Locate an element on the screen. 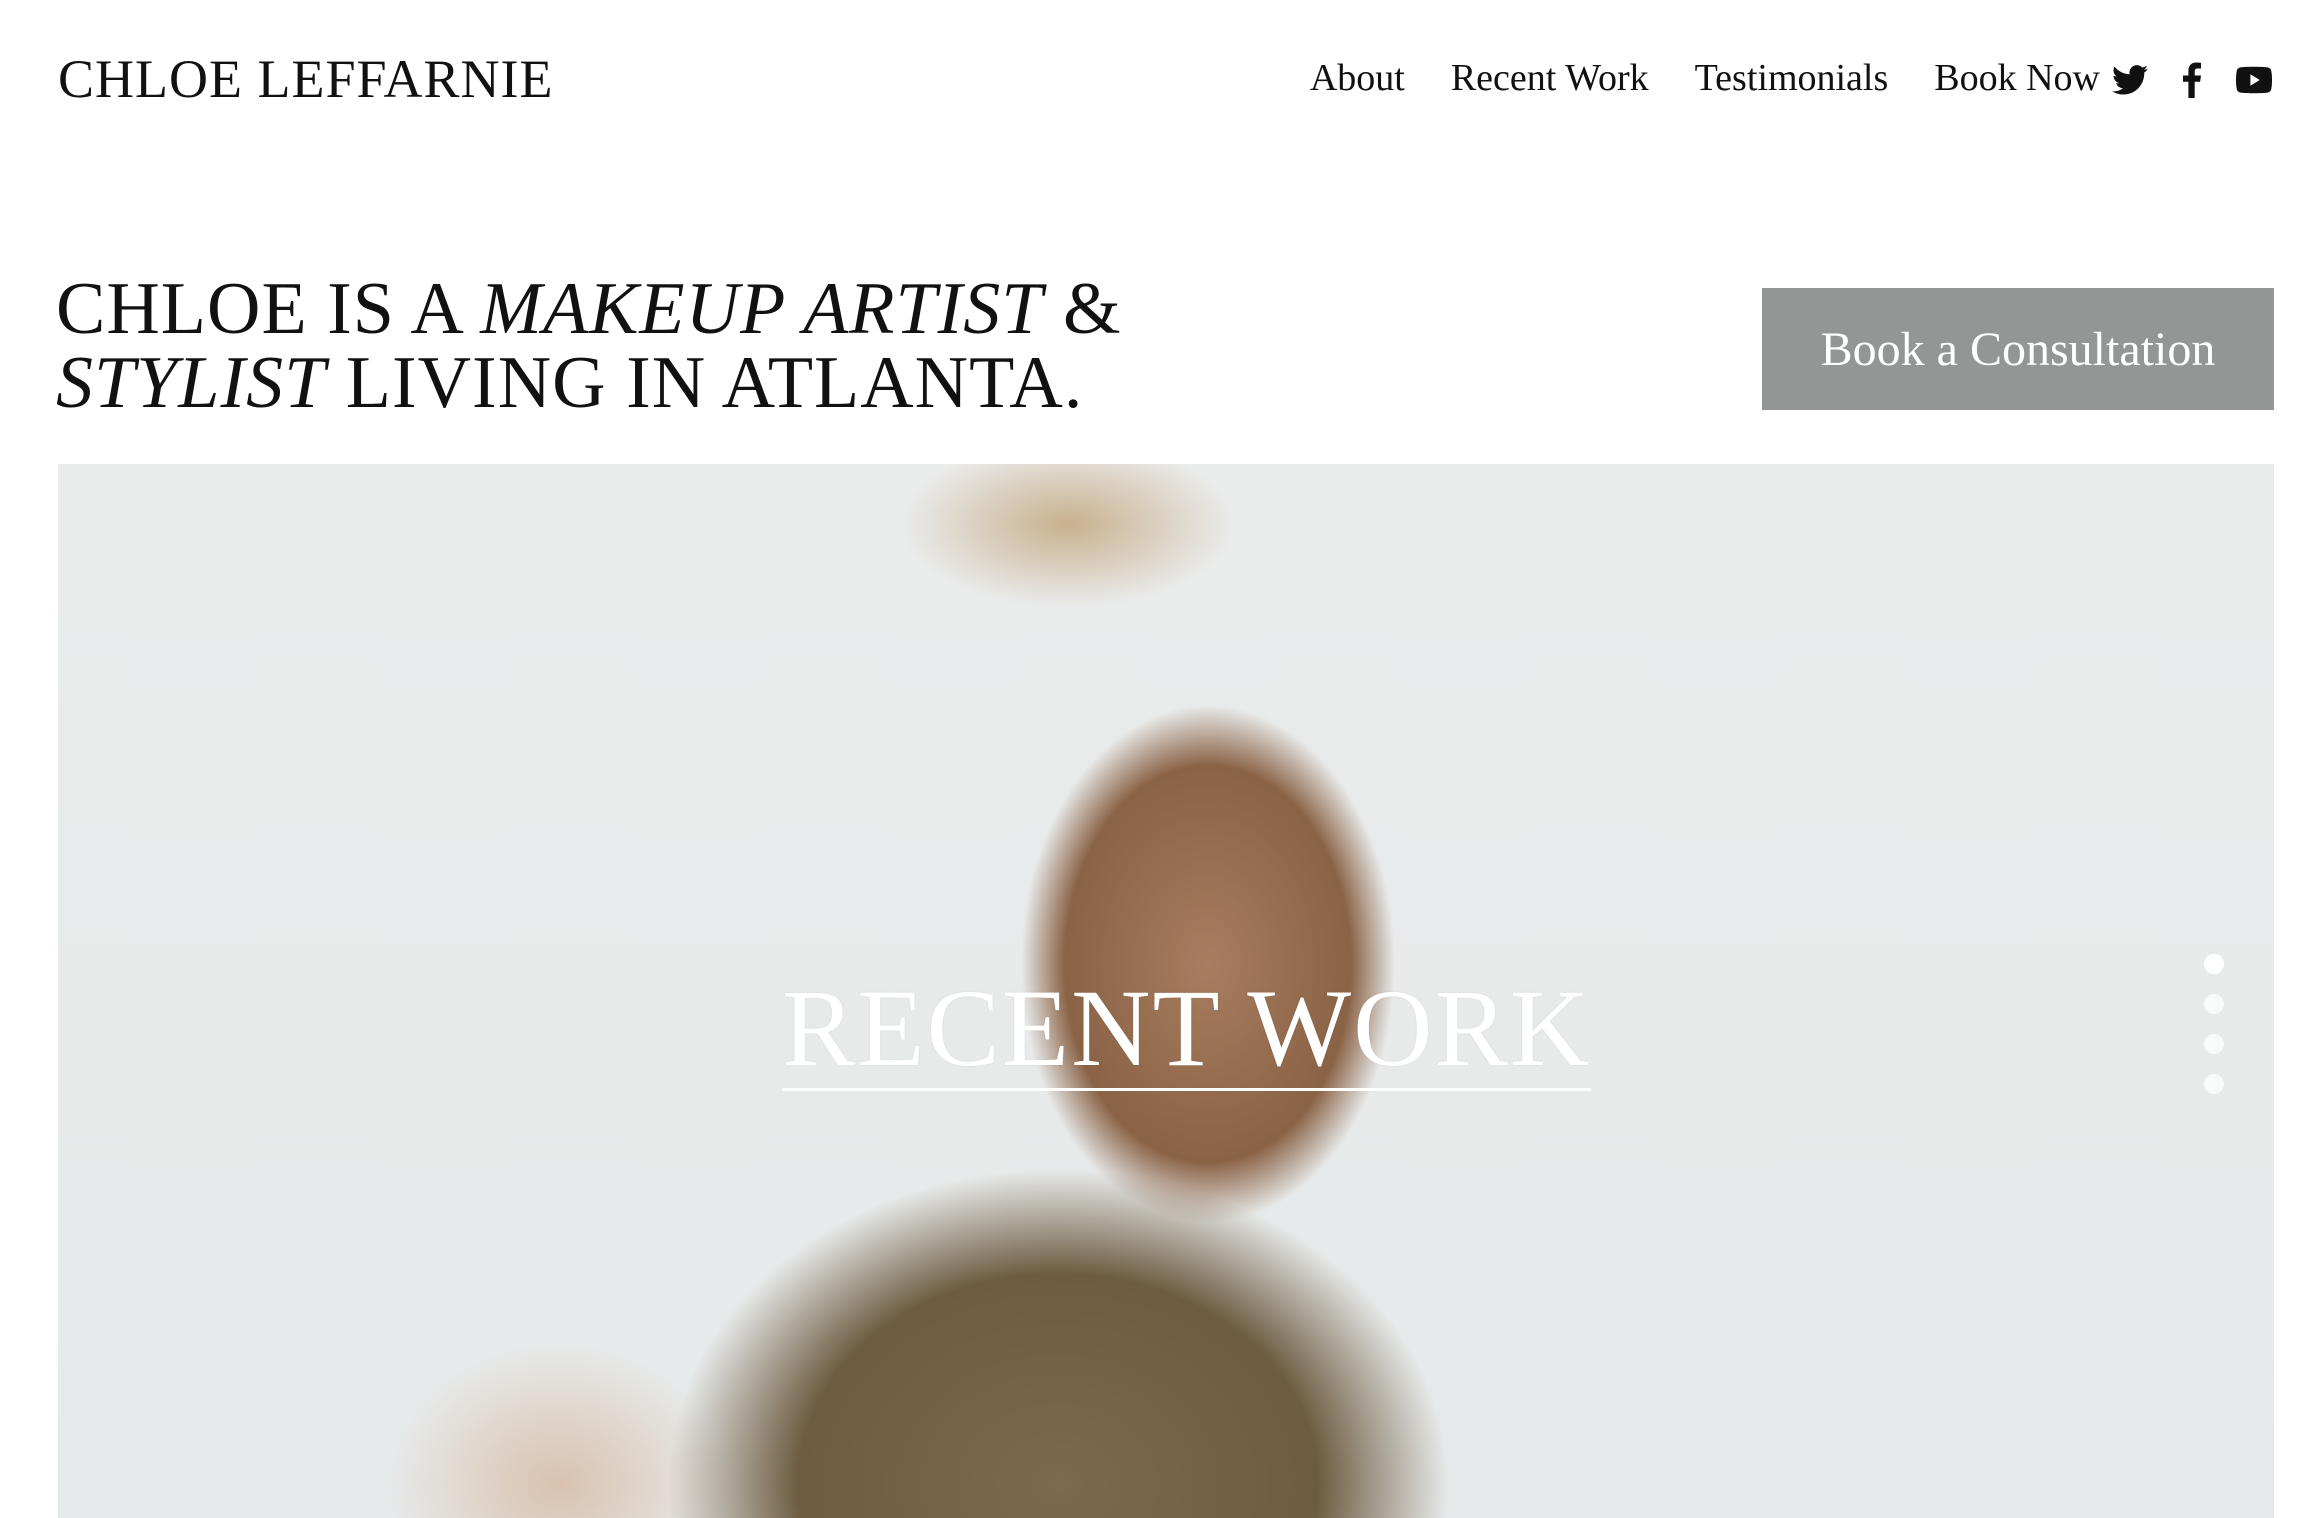  nav-about: About is located at coordinates (1357, 78).